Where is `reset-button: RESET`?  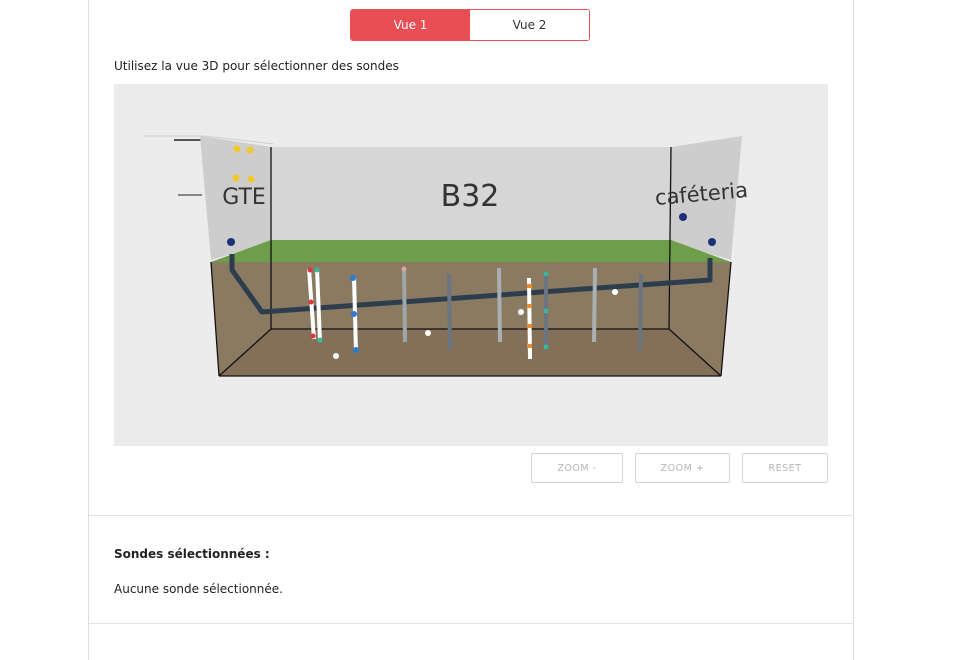 reset-button: RESET is located at coordinates (785, 468).